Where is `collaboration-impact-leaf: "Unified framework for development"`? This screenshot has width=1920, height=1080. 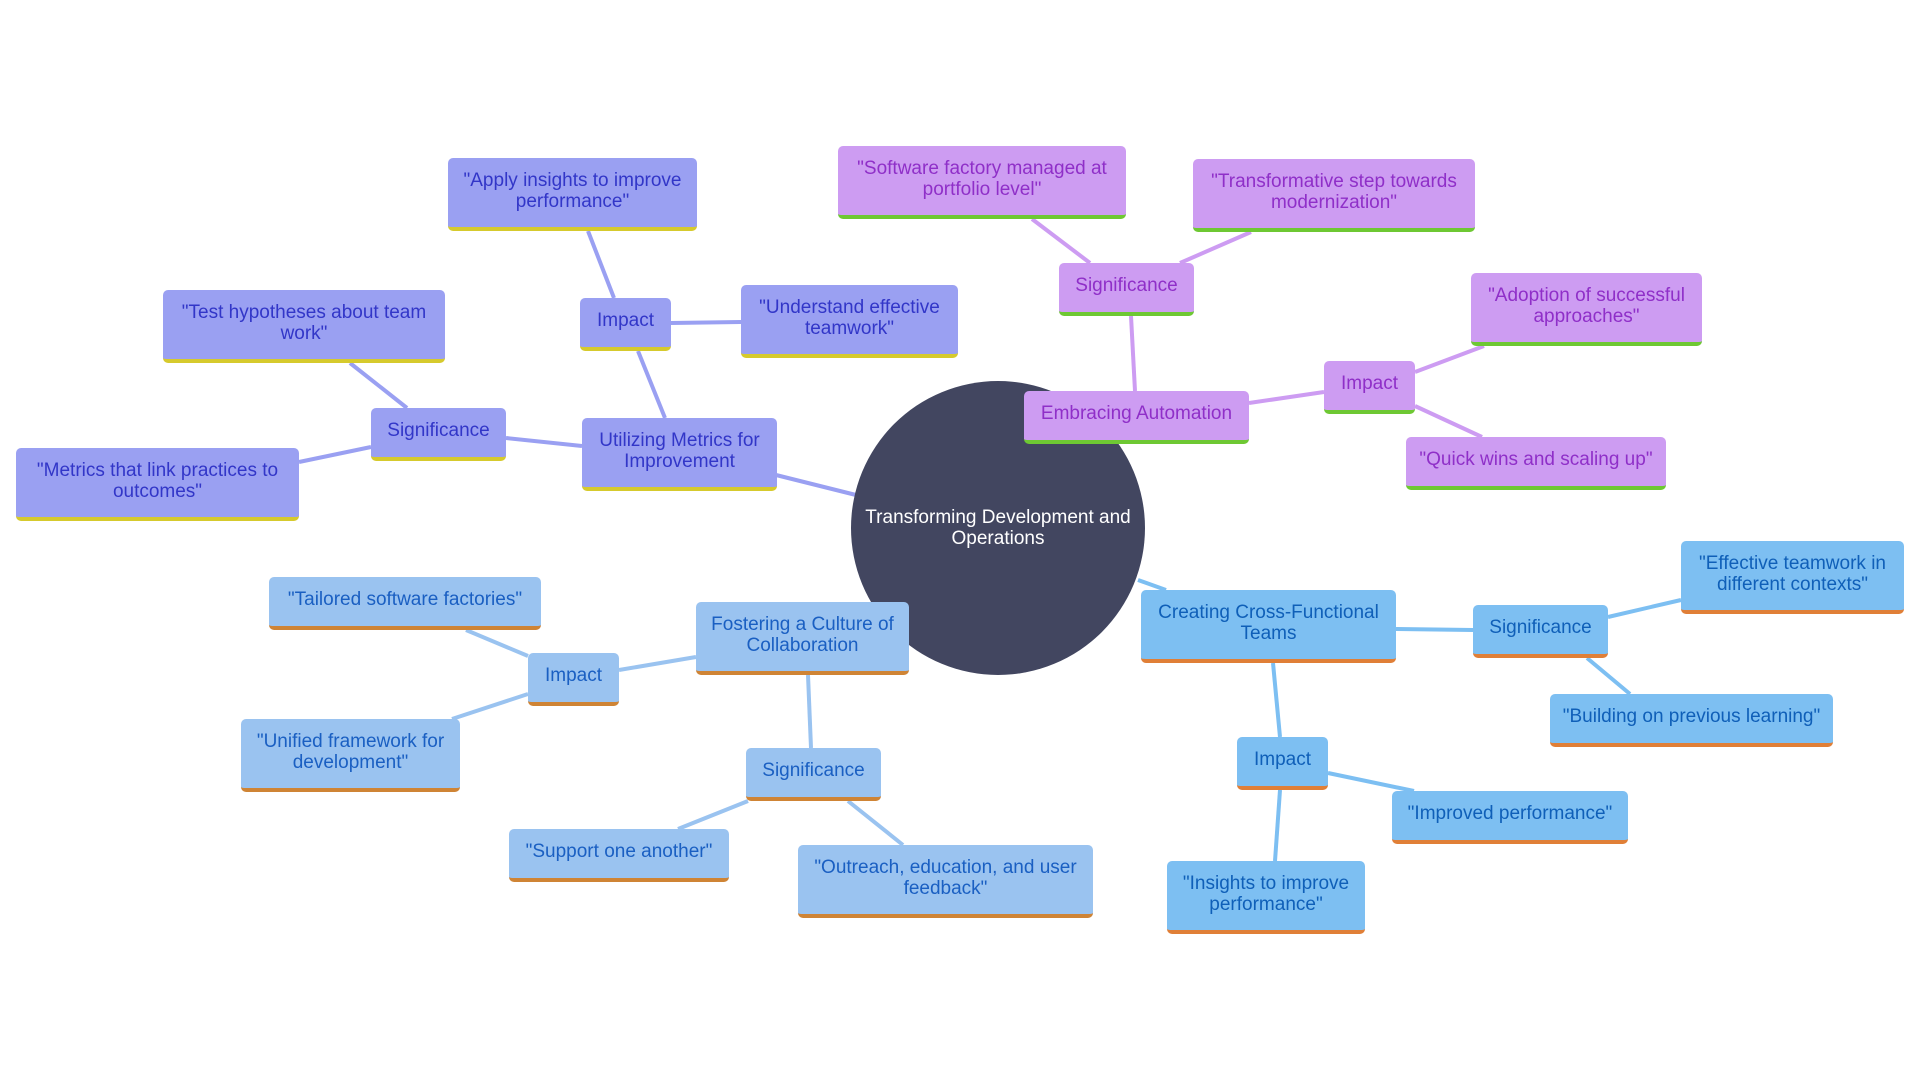
collaboration-impact-leaf: "Unified framework for development" is located at coordinates (350, 755).